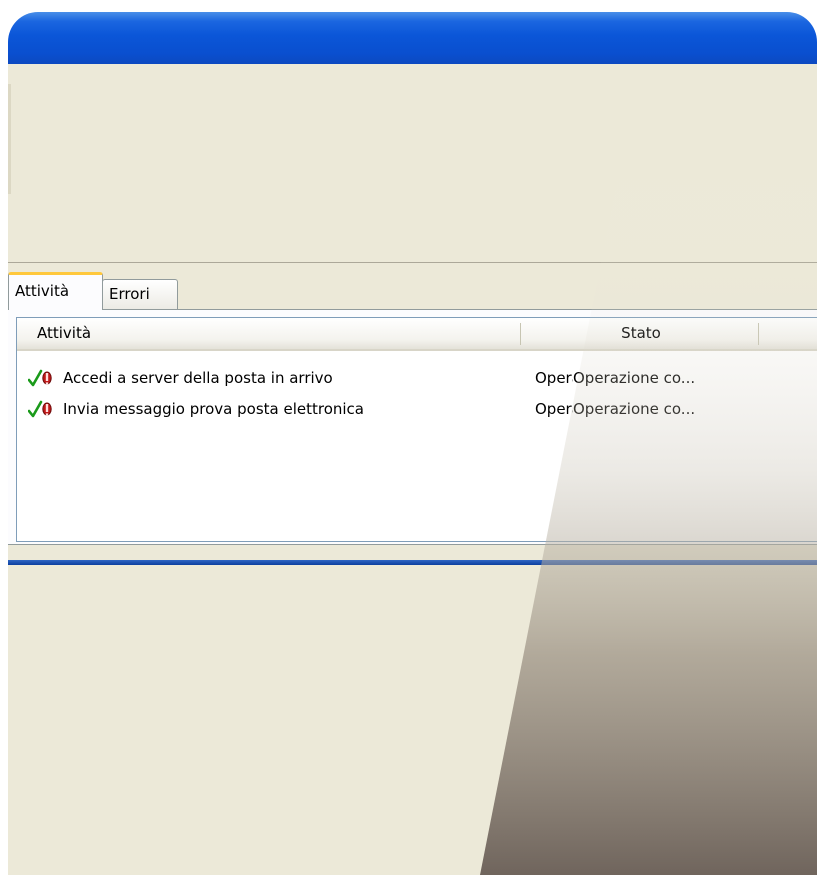 Image resolution: width=817 pixels, height=875 pixels. I want to click on bottom-separator-line, so click(412, 562).